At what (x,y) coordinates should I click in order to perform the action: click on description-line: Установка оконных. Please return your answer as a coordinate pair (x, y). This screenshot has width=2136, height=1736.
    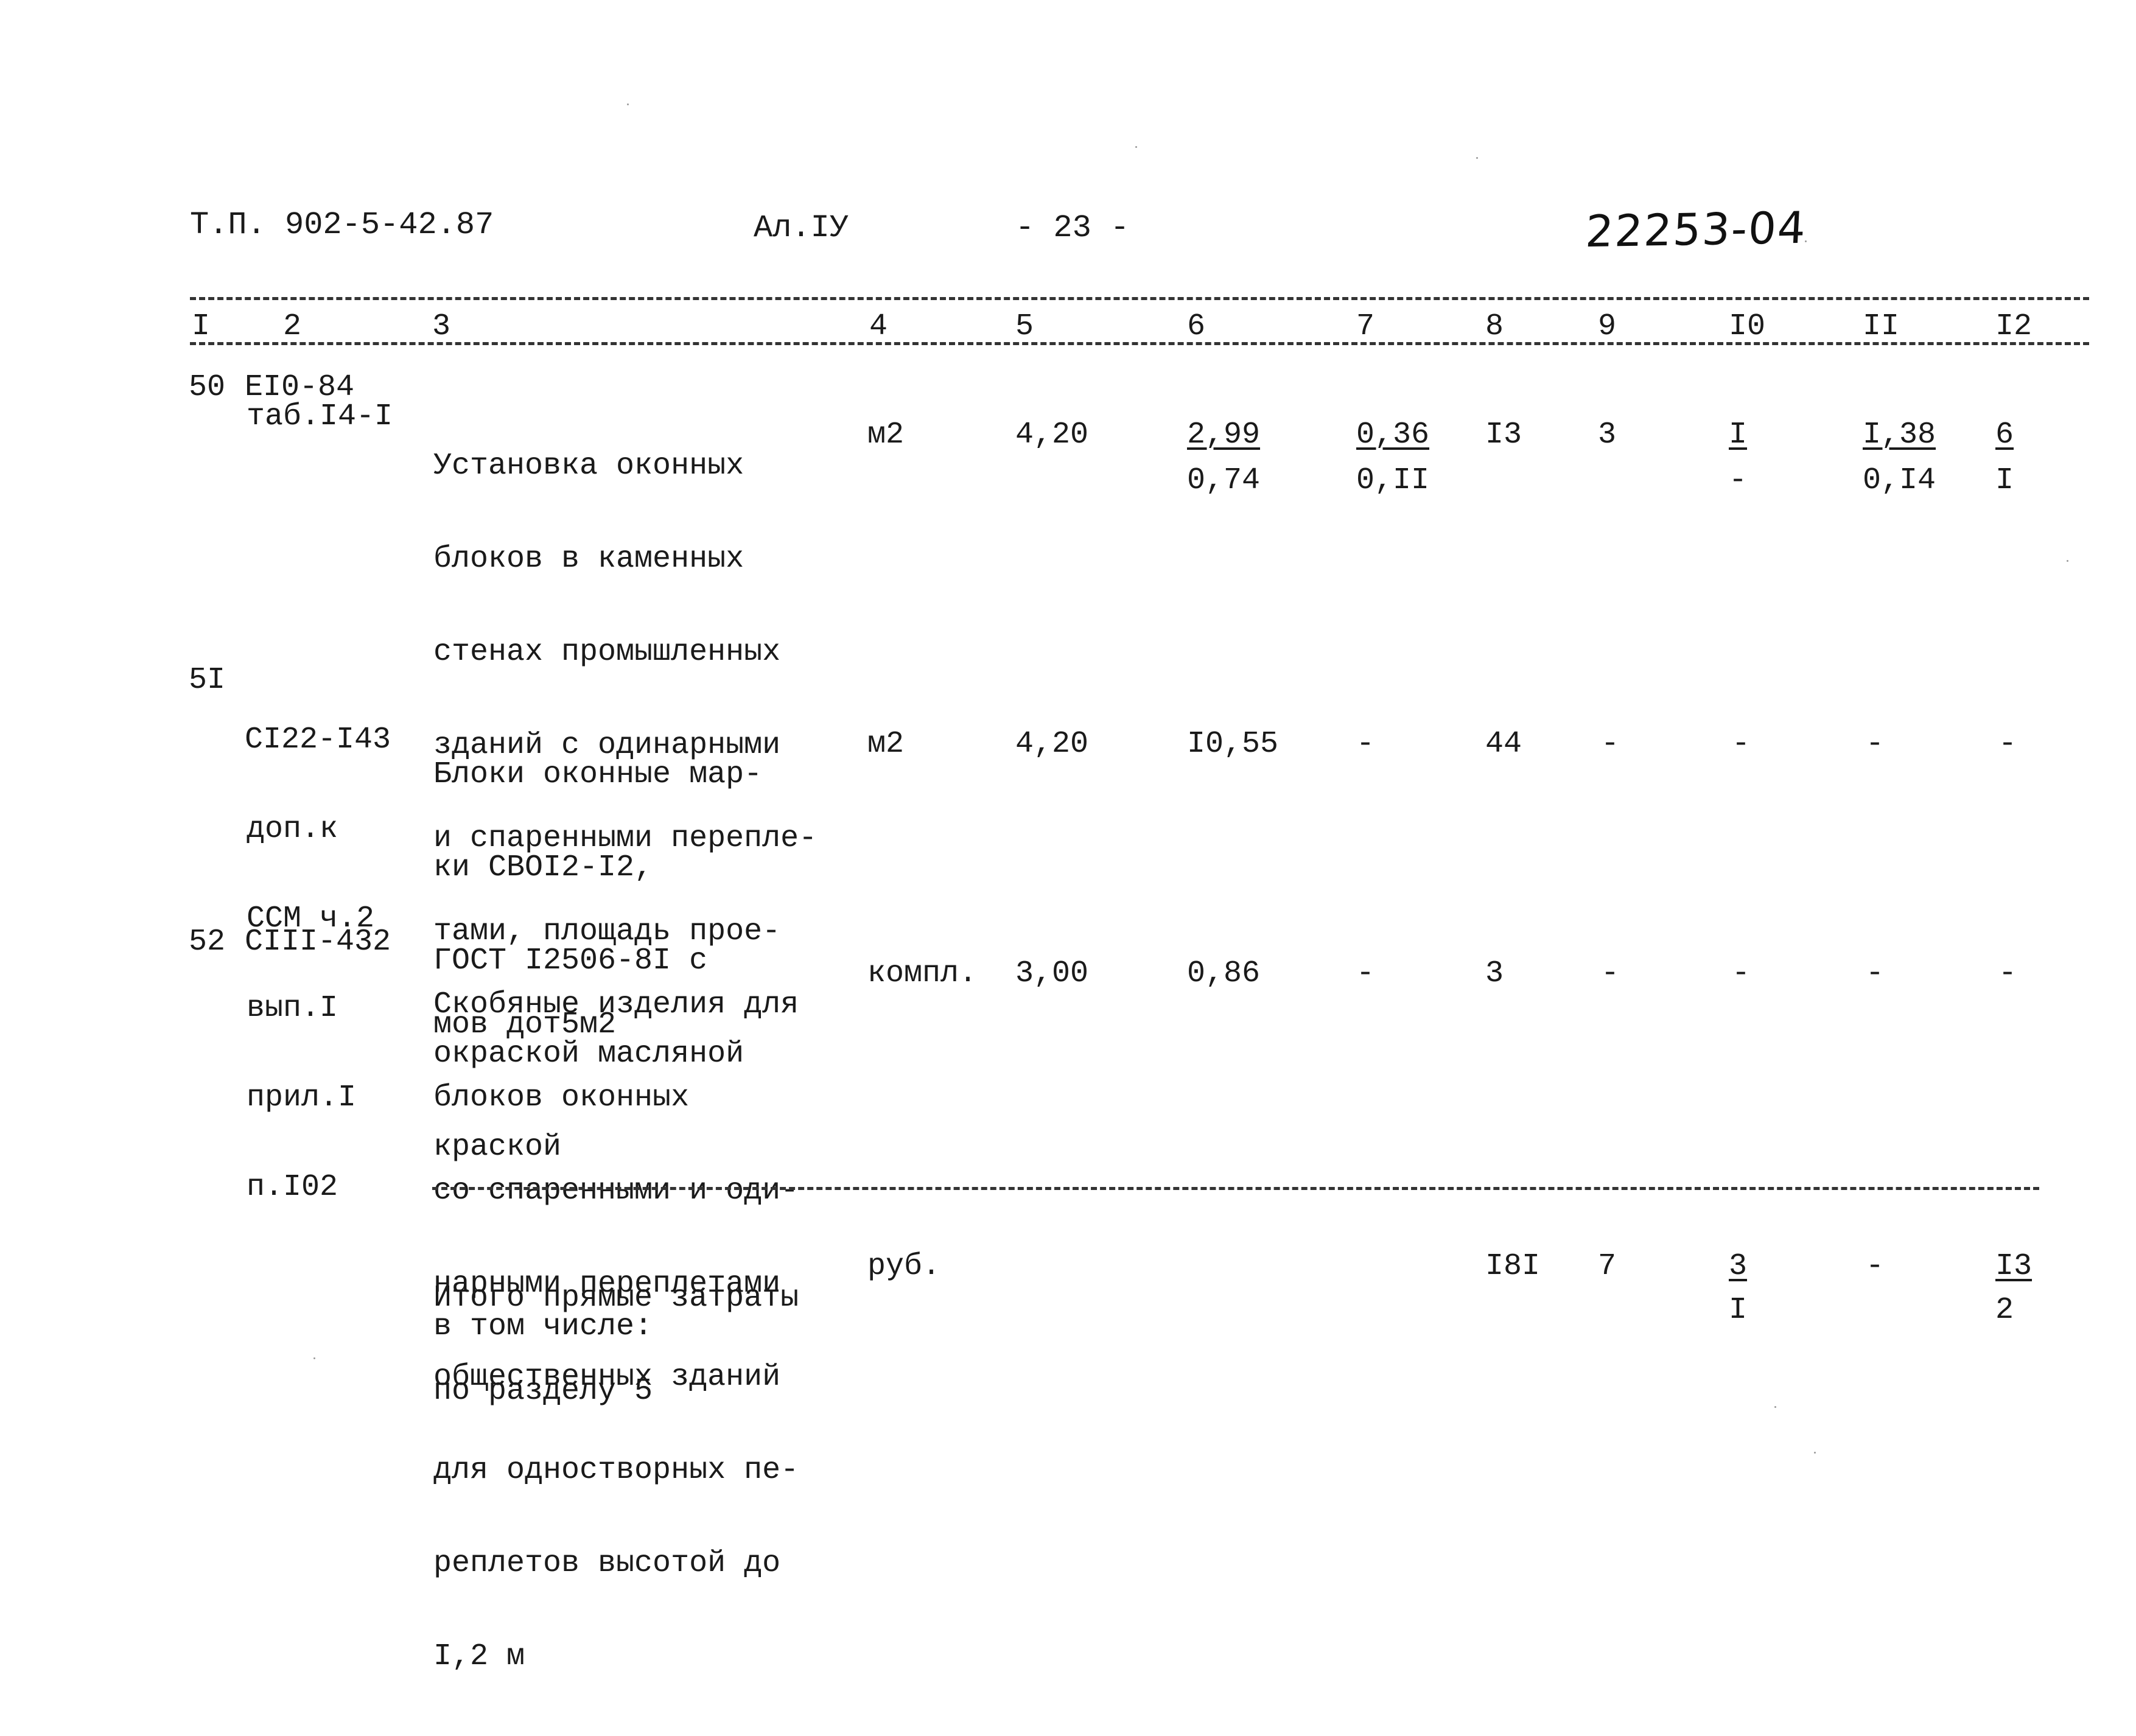
    Looking at the image, I should click on (589, 466).